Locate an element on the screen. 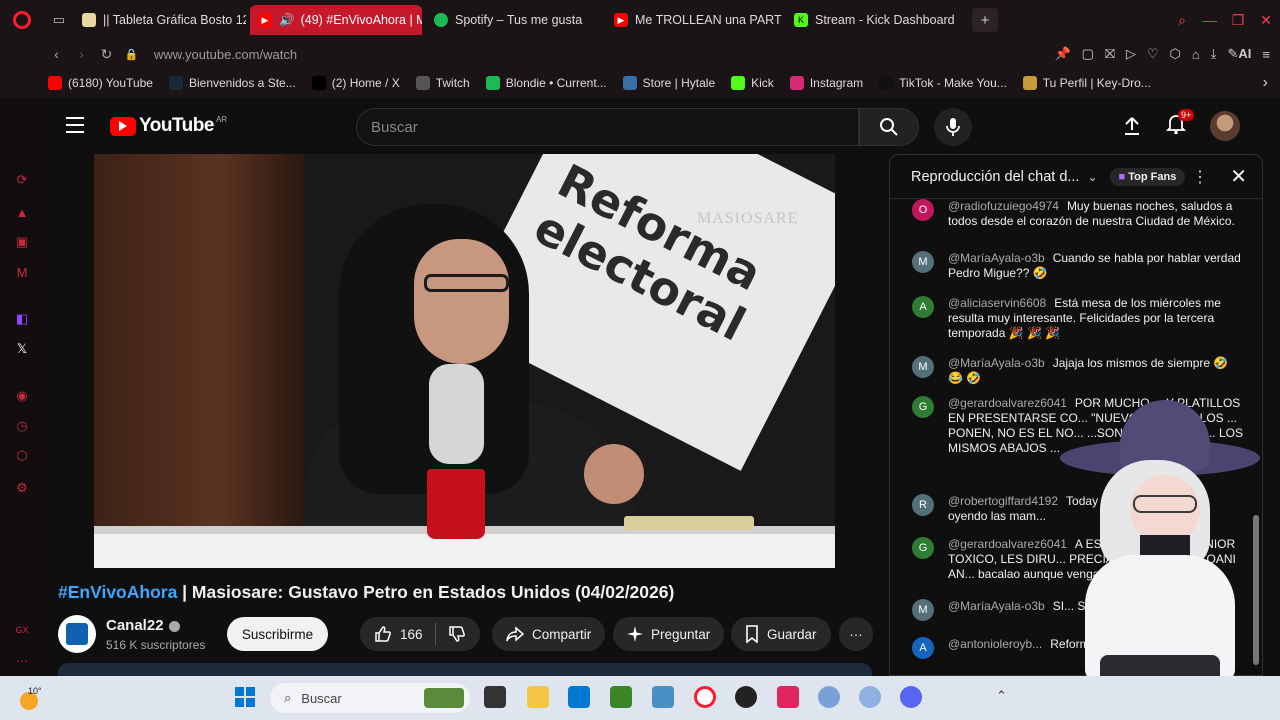 The image size is (1280, 720). bookmark-item: (2) Home / X is located at coordinates (355, 83).